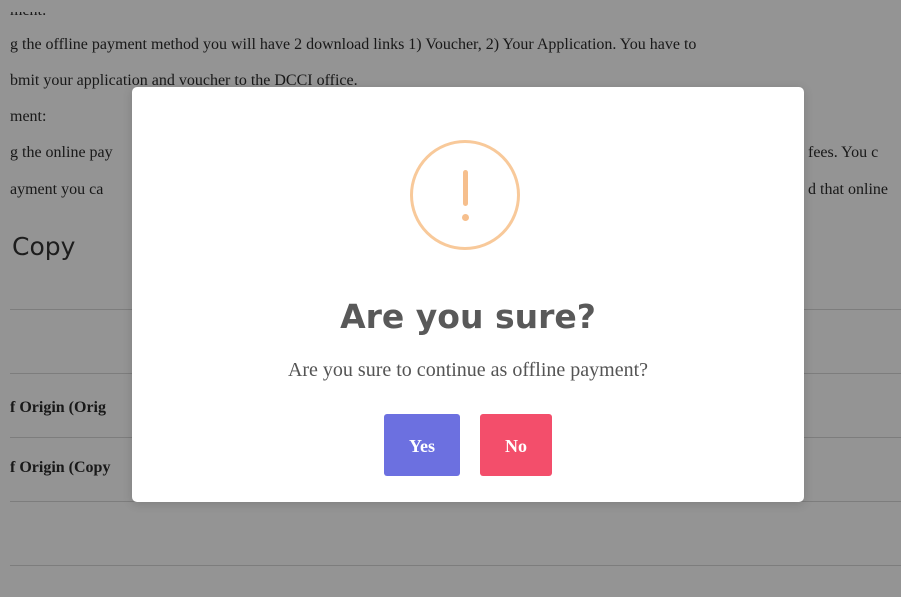 Image resolution: width=901 pixels, height=597 pixels. I want to click on exclamation-dot, so click(465, 217).